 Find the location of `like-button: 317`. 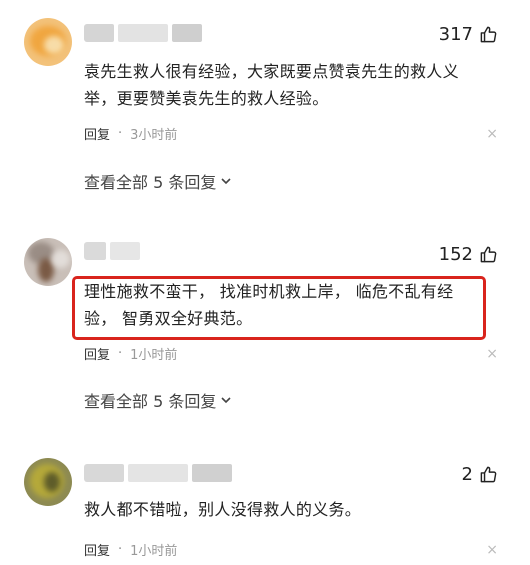

like-button: 317 is located at coordinates (468, 34).